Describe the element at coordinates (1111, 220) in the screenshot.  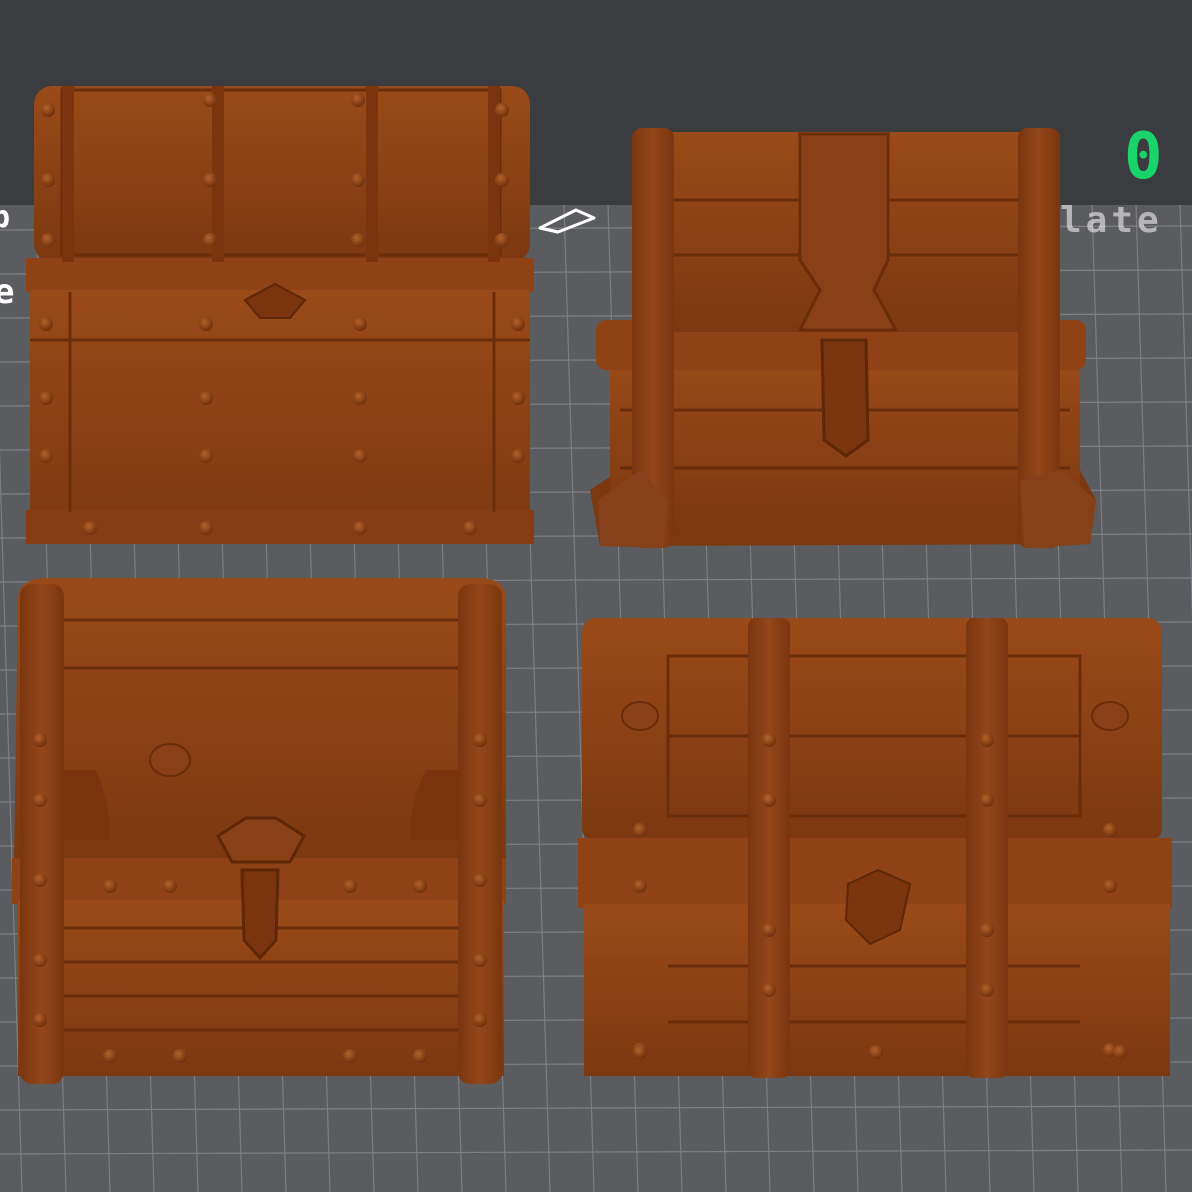
I see `plate-label-fragment: late` at that location.